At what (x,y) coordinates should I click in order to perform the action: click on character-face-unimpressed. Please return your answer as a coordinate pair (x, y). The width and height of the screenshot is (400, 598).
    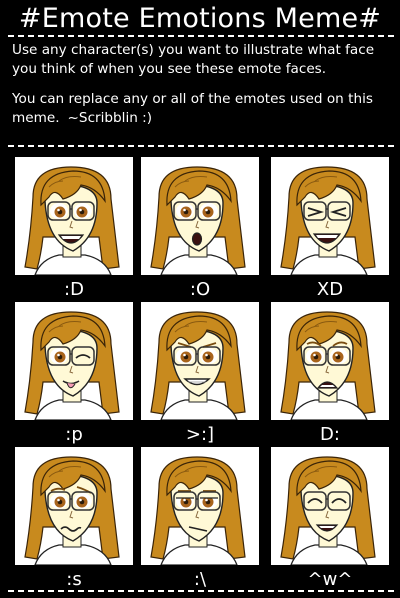
    Looking at the image, I should click on (198, 510).